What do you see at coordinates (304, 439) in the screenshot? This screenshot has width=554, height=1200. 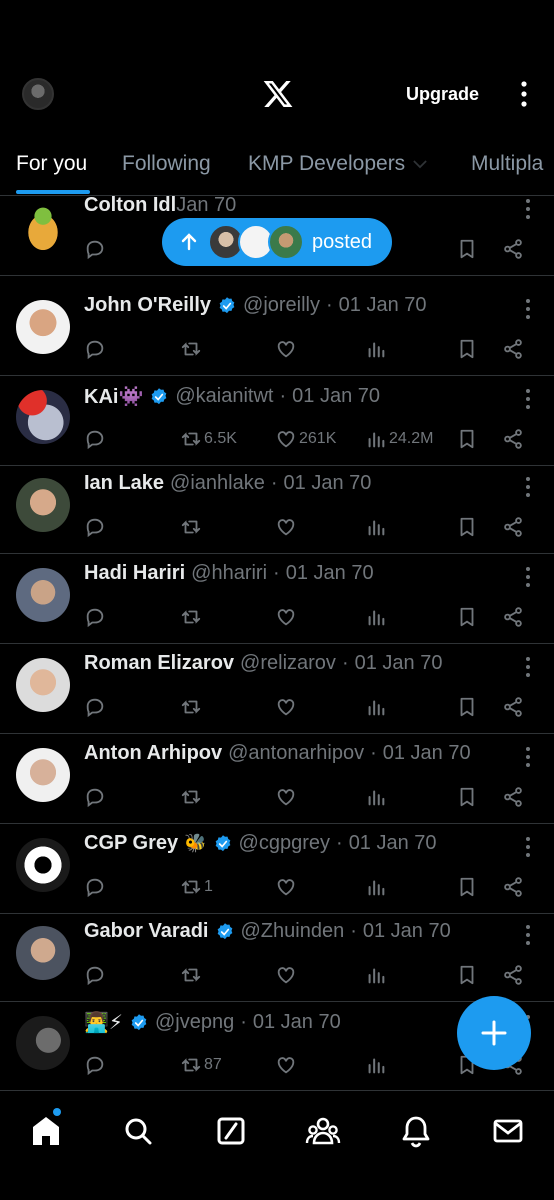 I see `like-button: 261K` at bounding box center [304, 439].